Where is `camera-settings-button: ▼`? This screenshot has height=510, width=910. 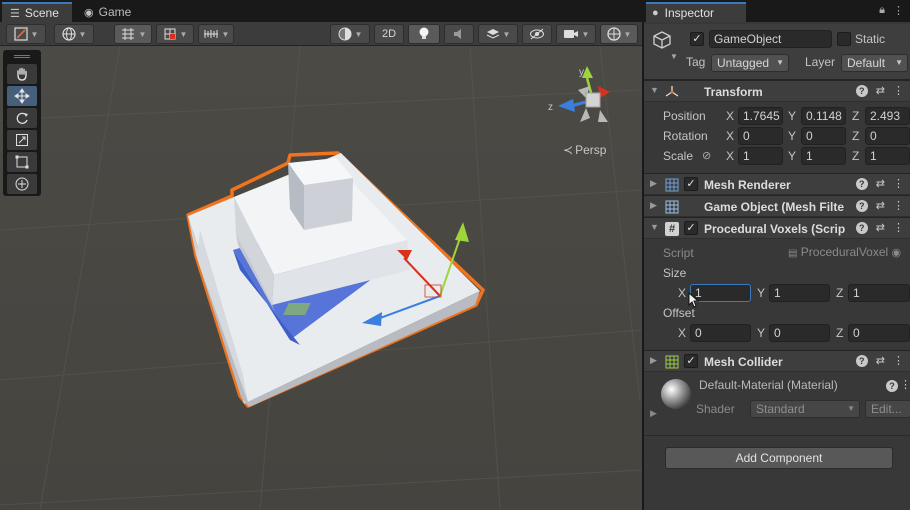
camera-settings-button: ▼ is located at coordinates (576, 34).